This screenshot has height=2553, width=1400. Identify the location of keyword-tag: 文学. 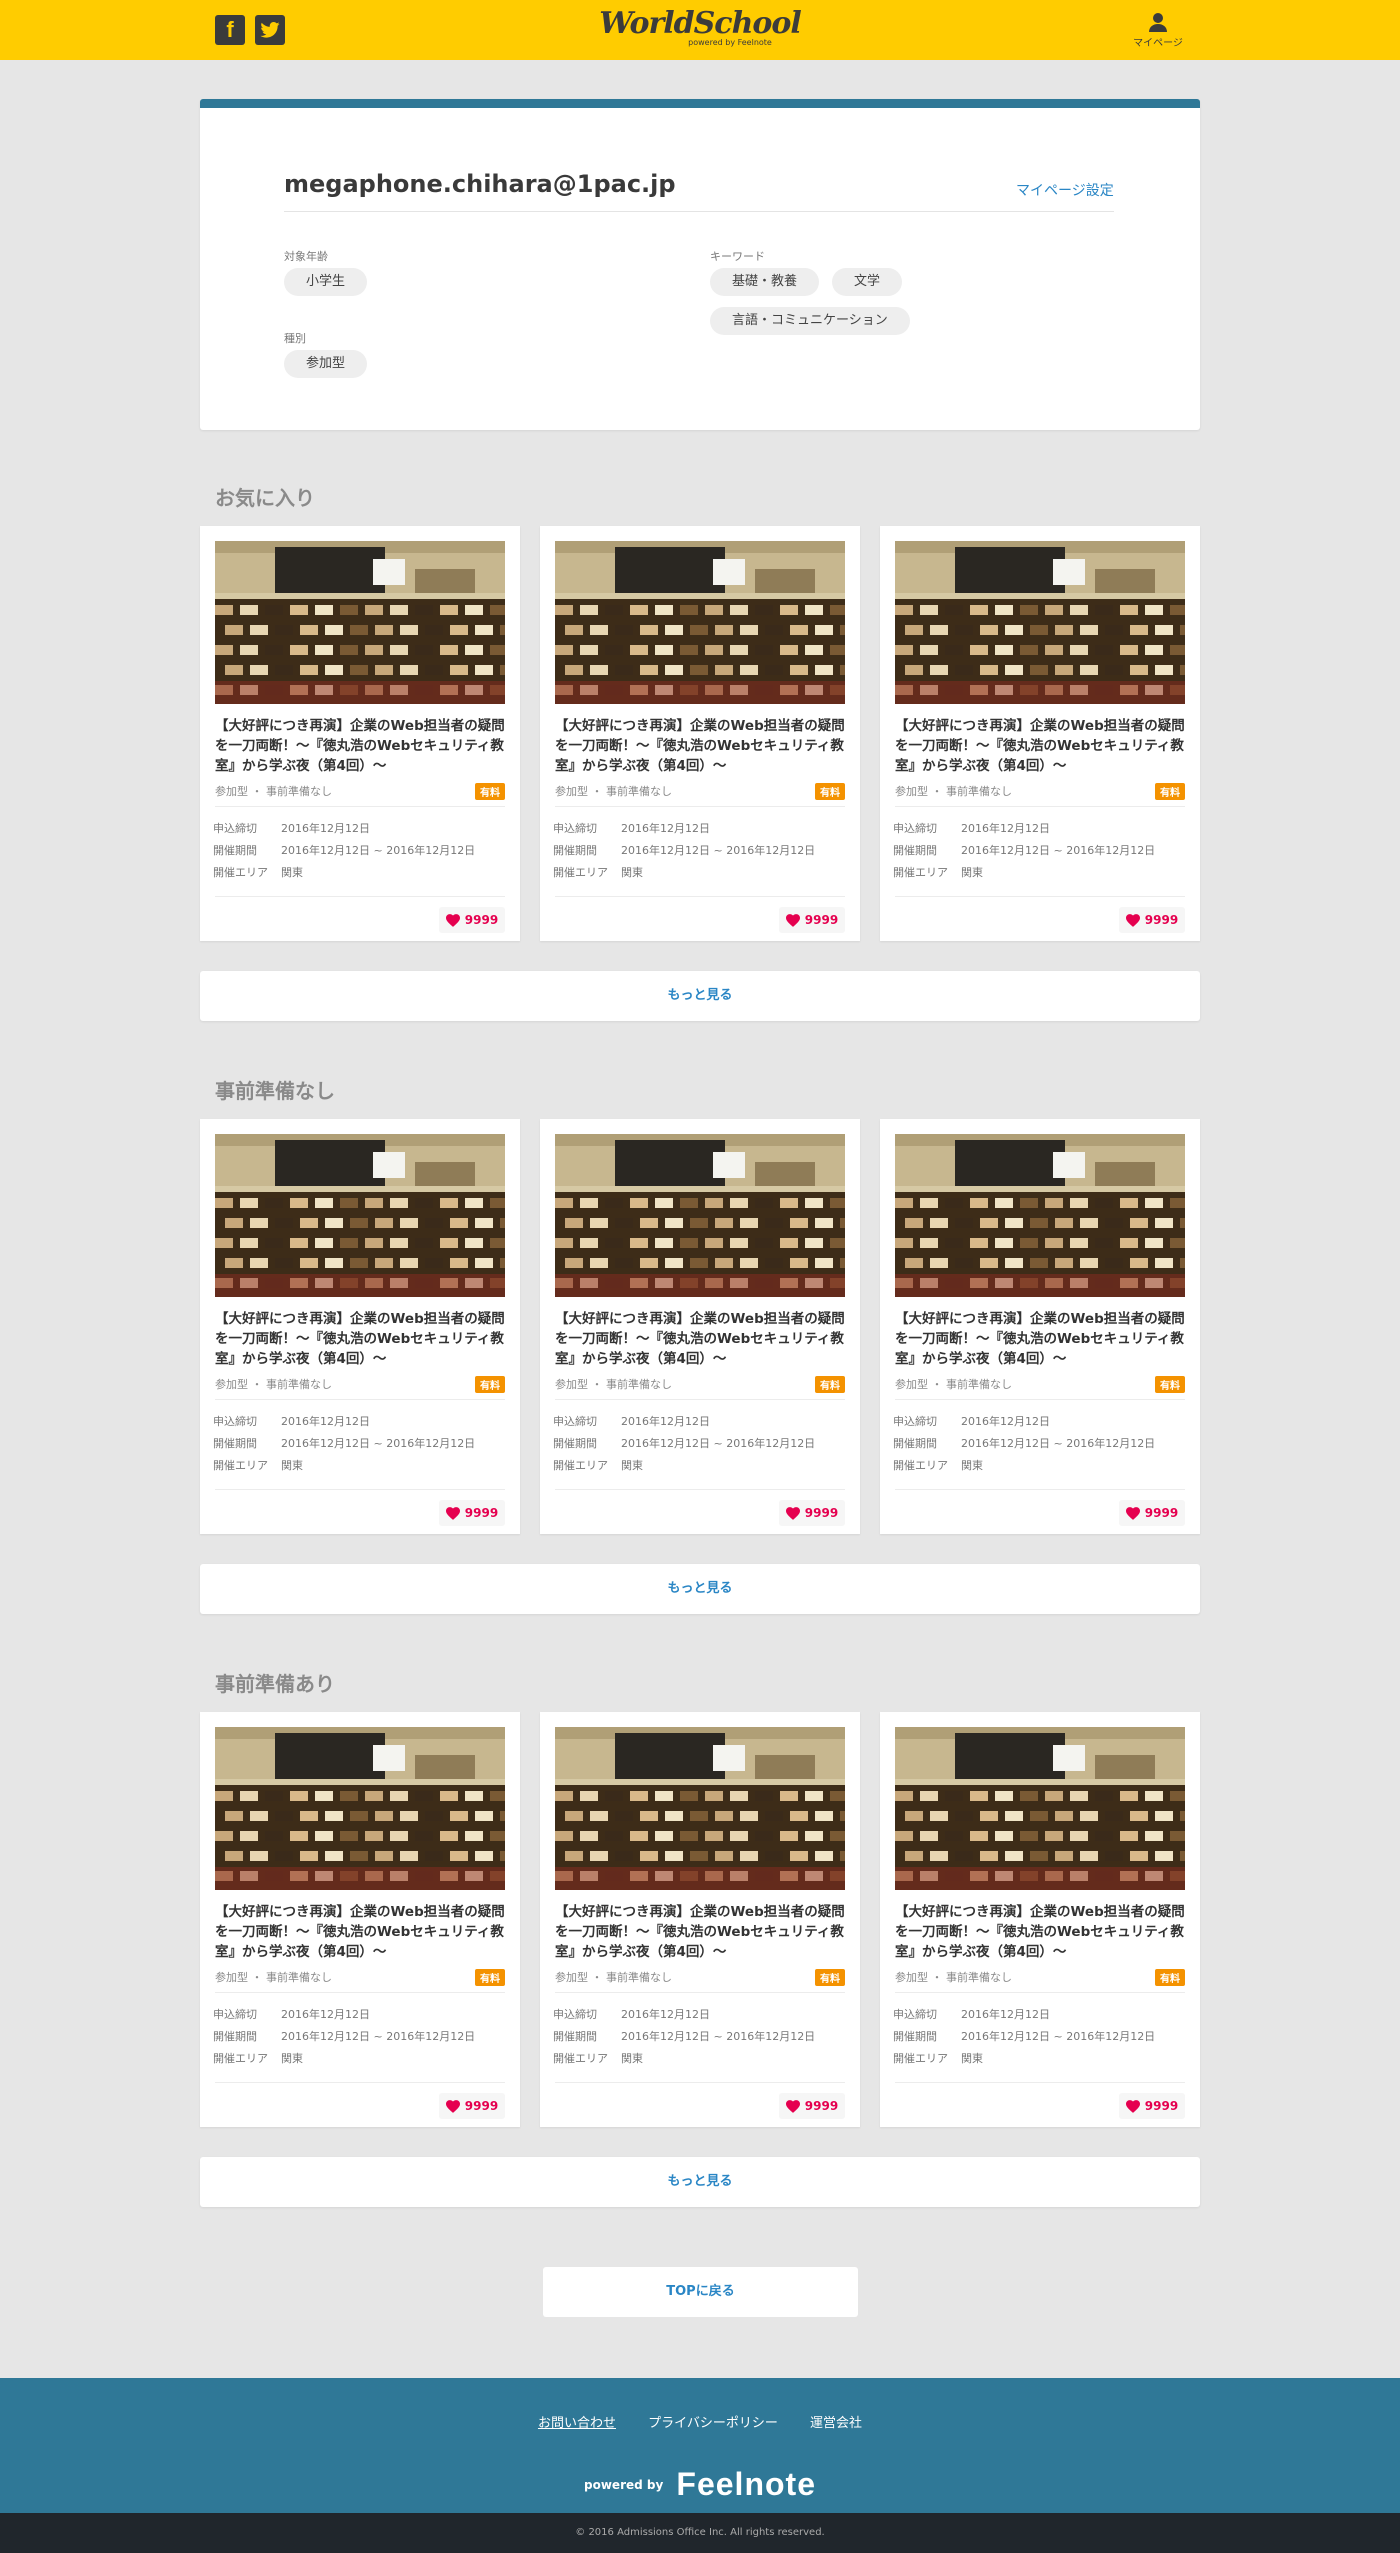
(867, 282).